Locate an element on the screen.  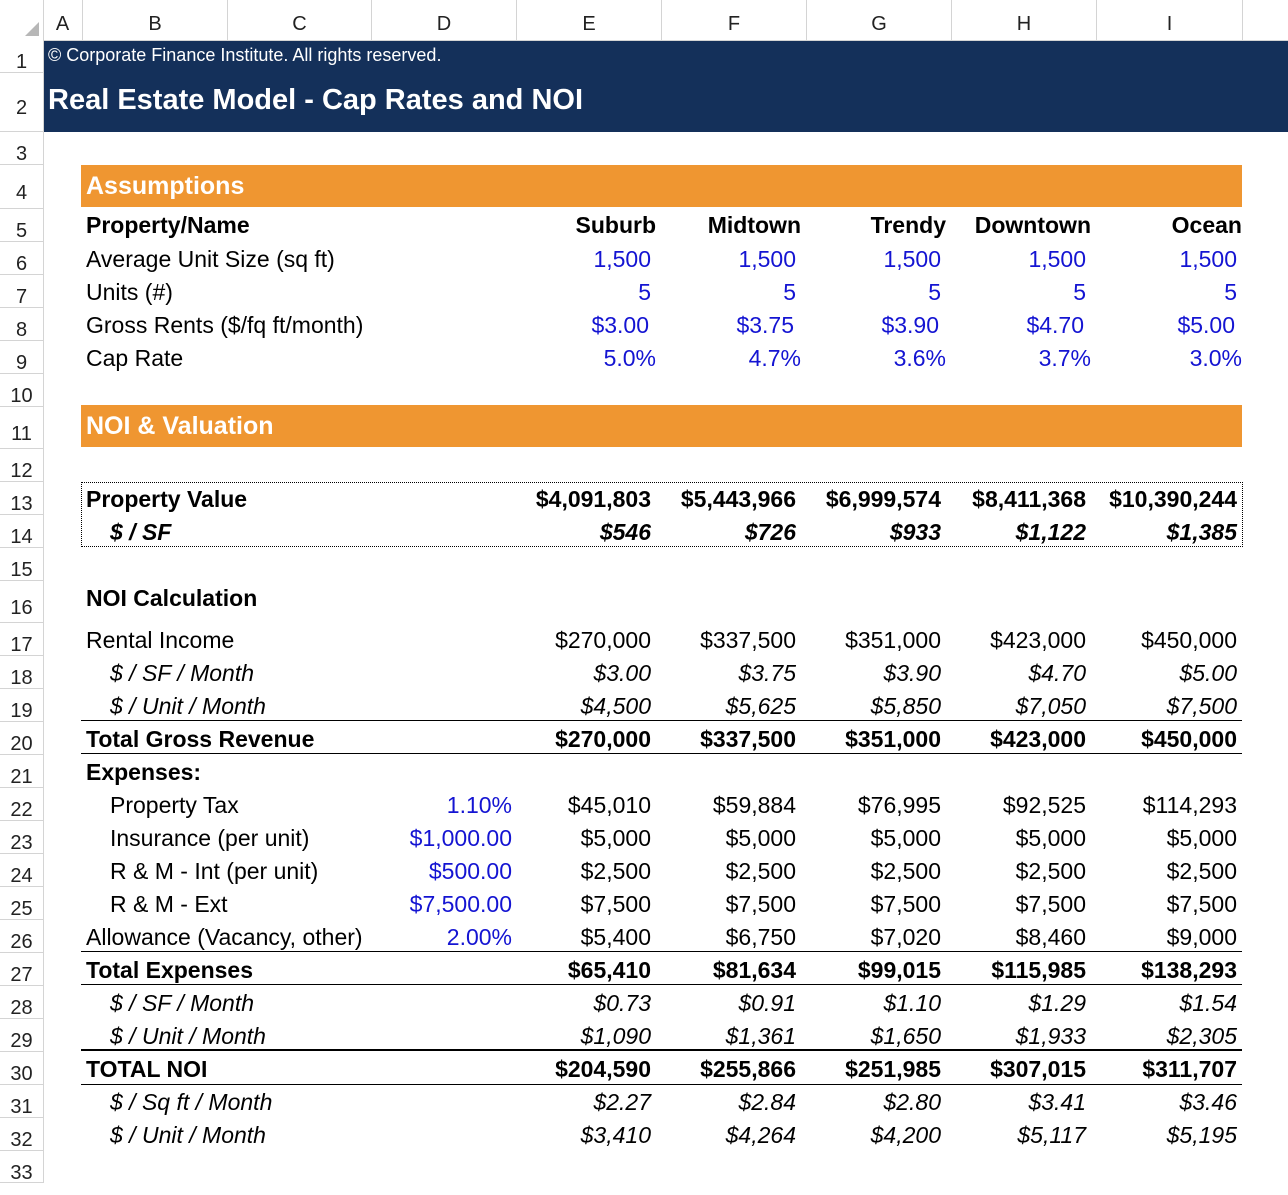
row-header-12: 12 is located at coordinates (21, 465).